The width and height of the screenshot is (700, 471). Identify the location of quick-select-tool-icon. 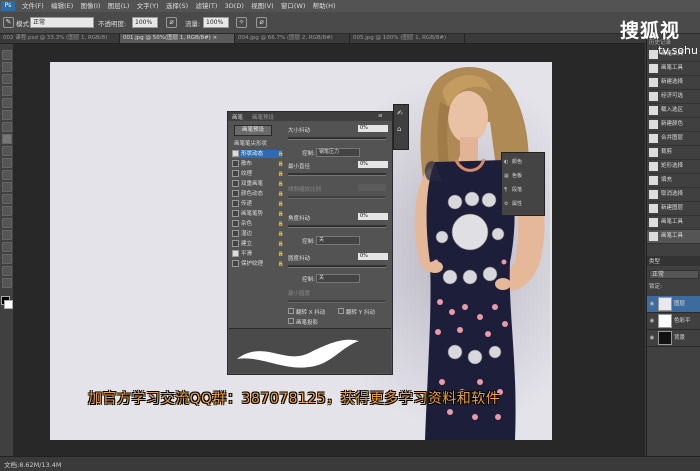
(7, 91).